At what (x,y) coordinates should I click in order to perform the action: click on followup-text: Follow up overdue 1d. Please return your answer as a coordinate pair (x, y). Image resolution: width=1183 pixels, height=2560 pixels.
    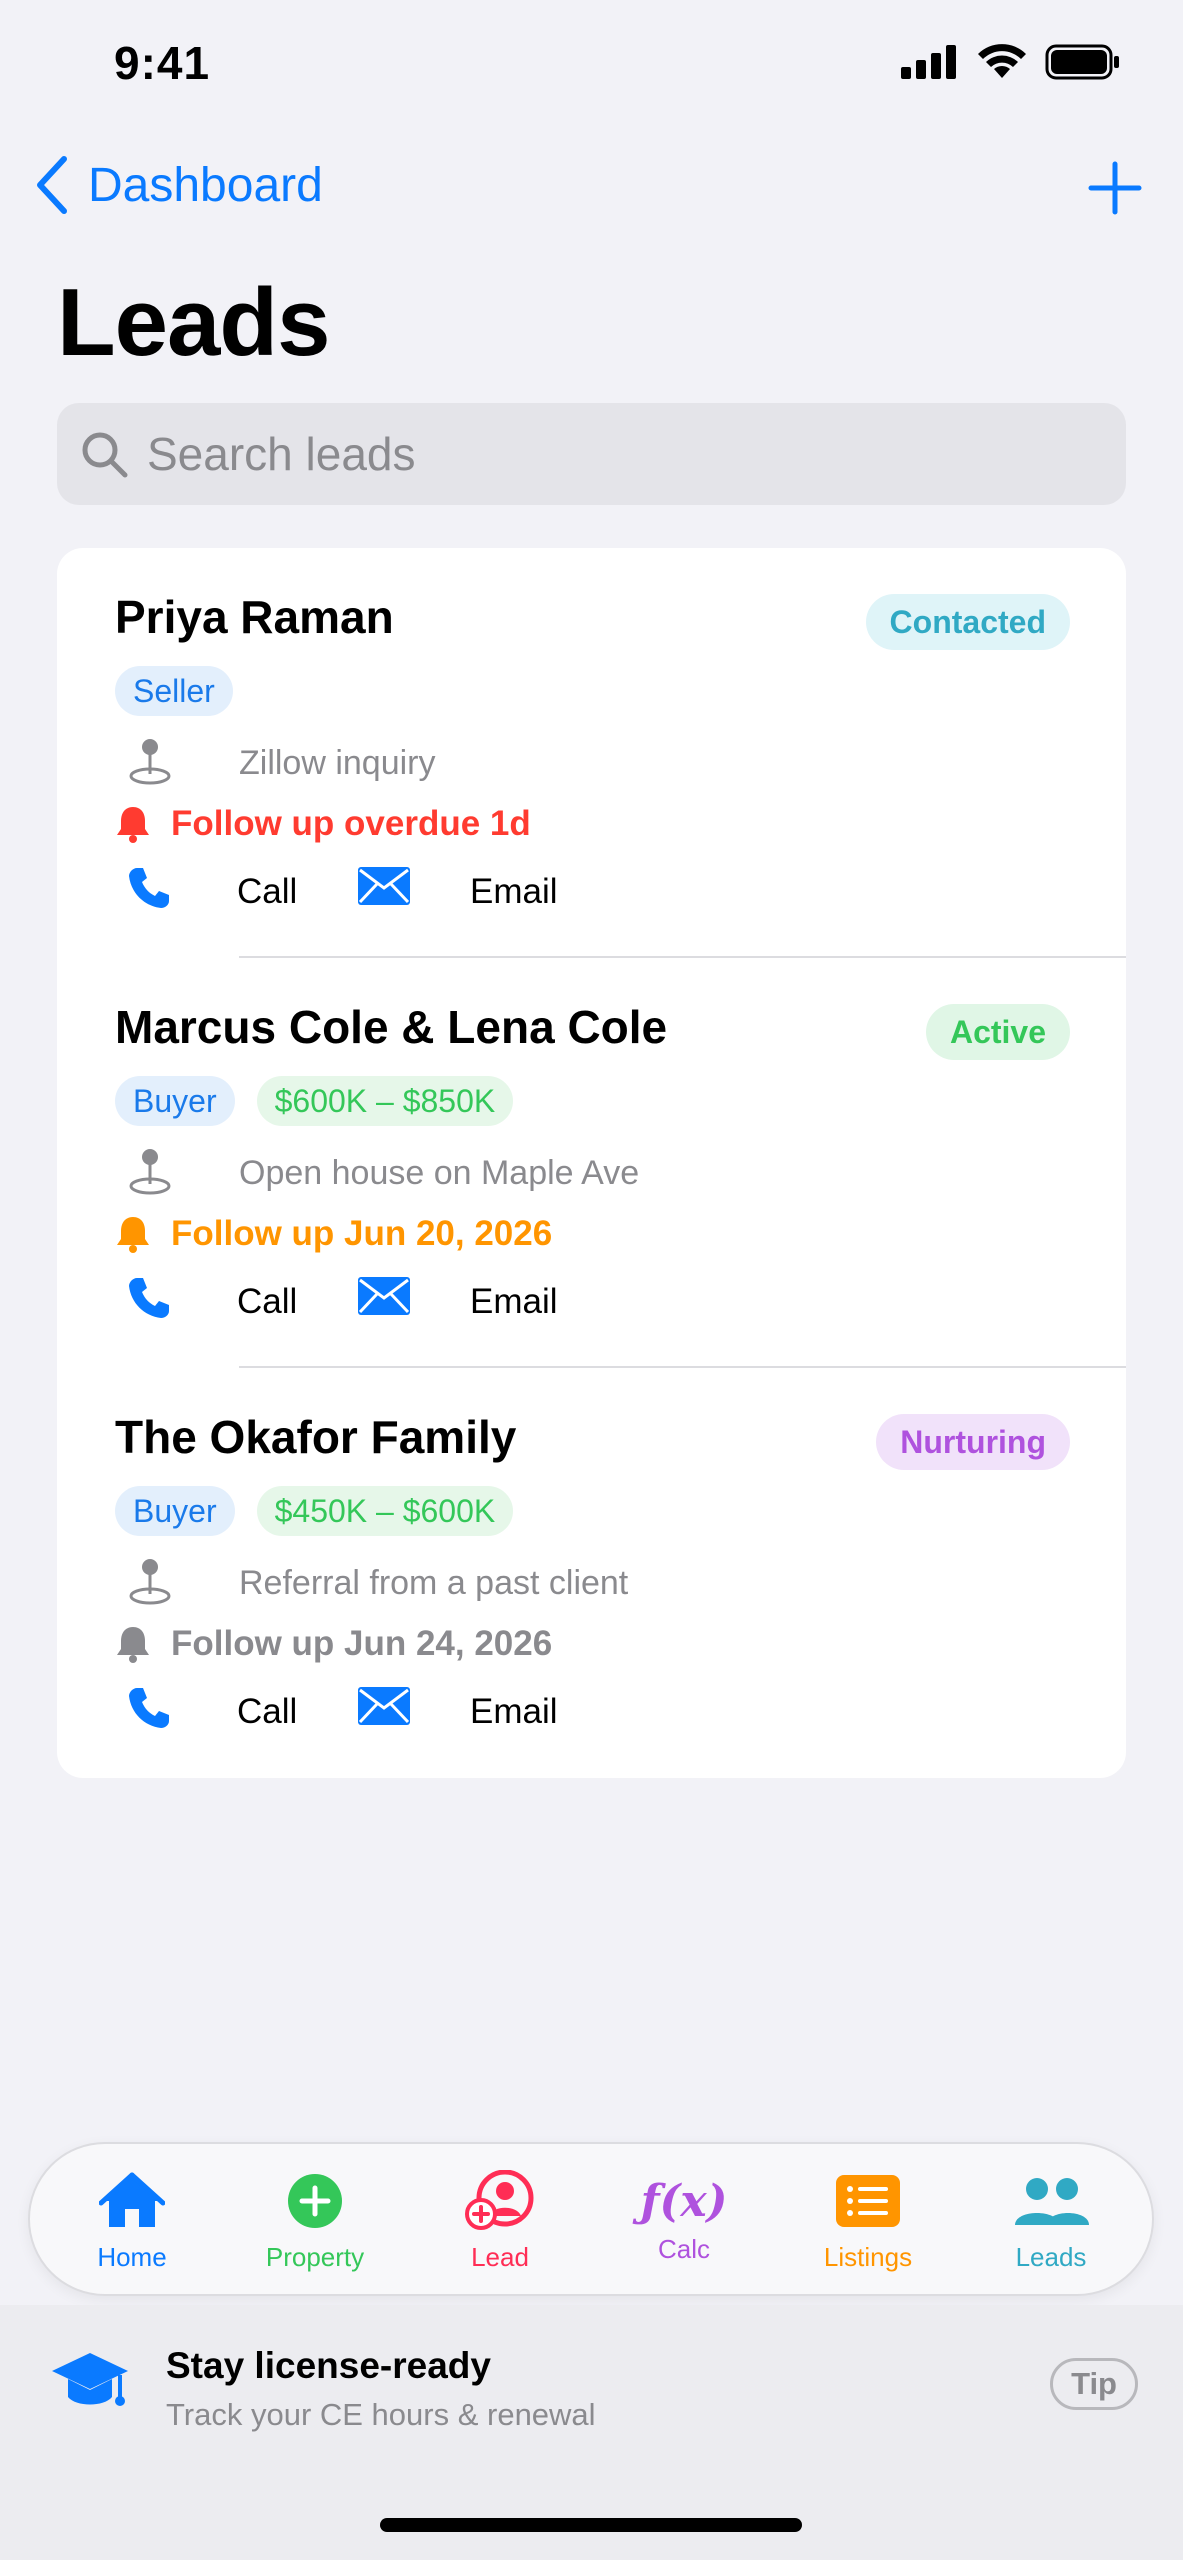
    Looking at the image, I should click on (351, 823).